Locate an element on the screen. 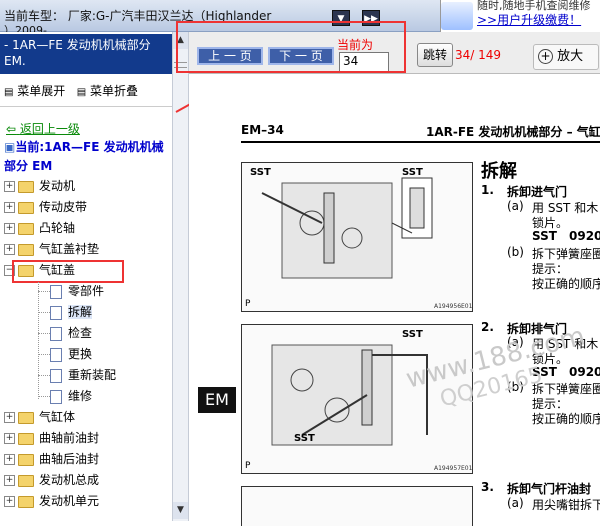 This screenshot has height=526, width=600. tree-item-front-oil-seal: + 曲轴前油封 is located at coordinates (51, 438).